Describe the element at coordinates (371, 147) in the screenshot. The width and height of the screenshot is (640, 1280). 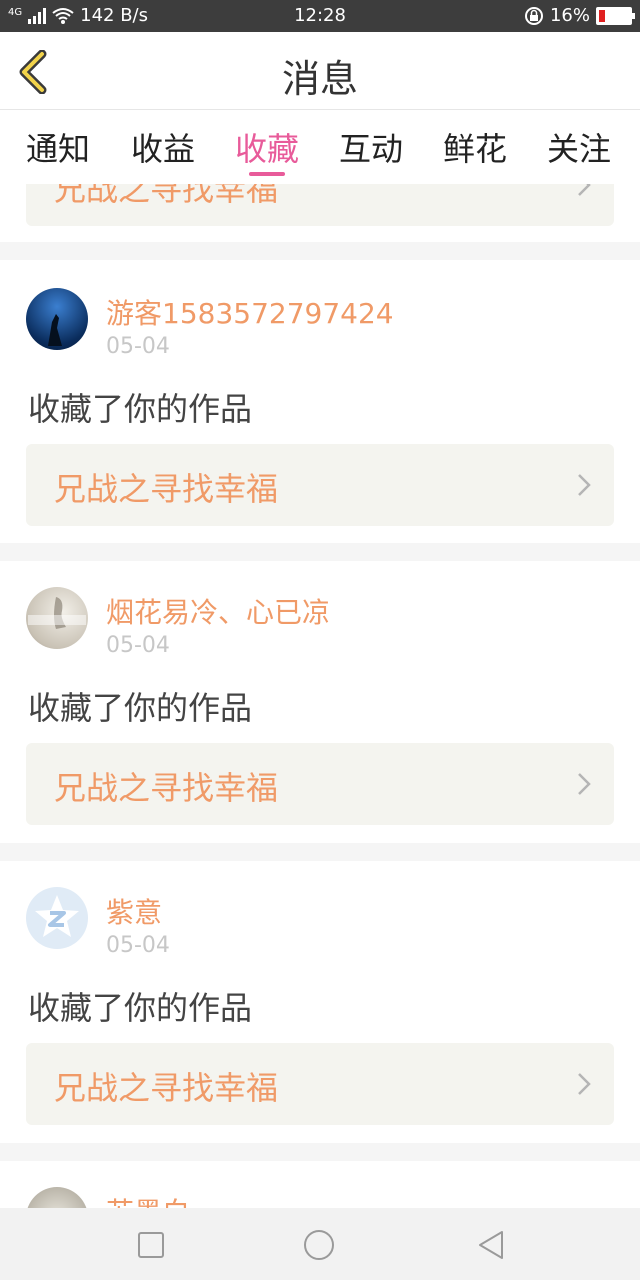
I see `tab-interactions: 互动` at that location.